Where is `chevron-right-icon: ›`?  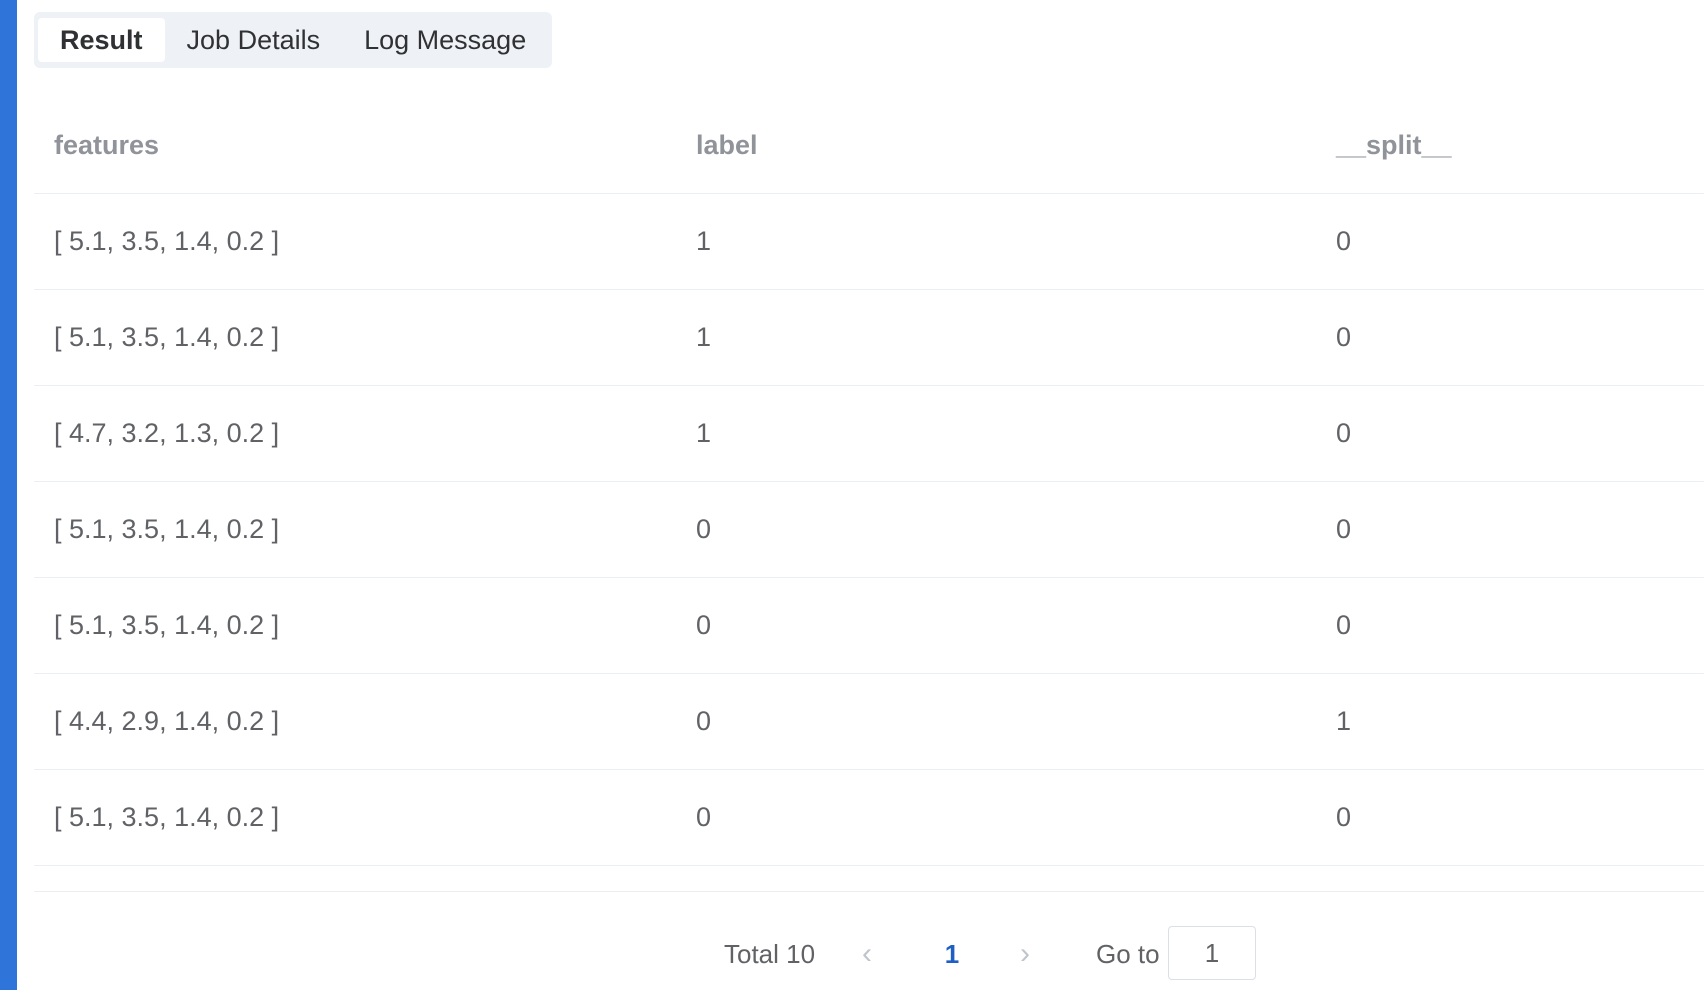 chevron-right-icon: › is located at coordinates (1025, 954).